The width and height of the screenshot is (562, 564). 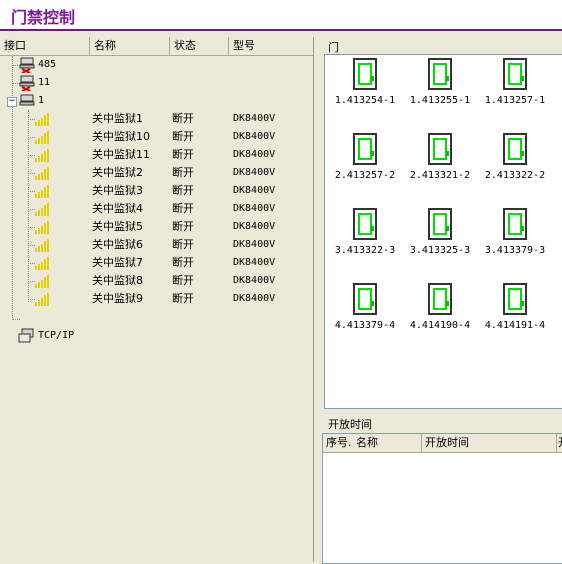 I want to click on column-header-open-time: 开放时间, so click(x=489, y=443).